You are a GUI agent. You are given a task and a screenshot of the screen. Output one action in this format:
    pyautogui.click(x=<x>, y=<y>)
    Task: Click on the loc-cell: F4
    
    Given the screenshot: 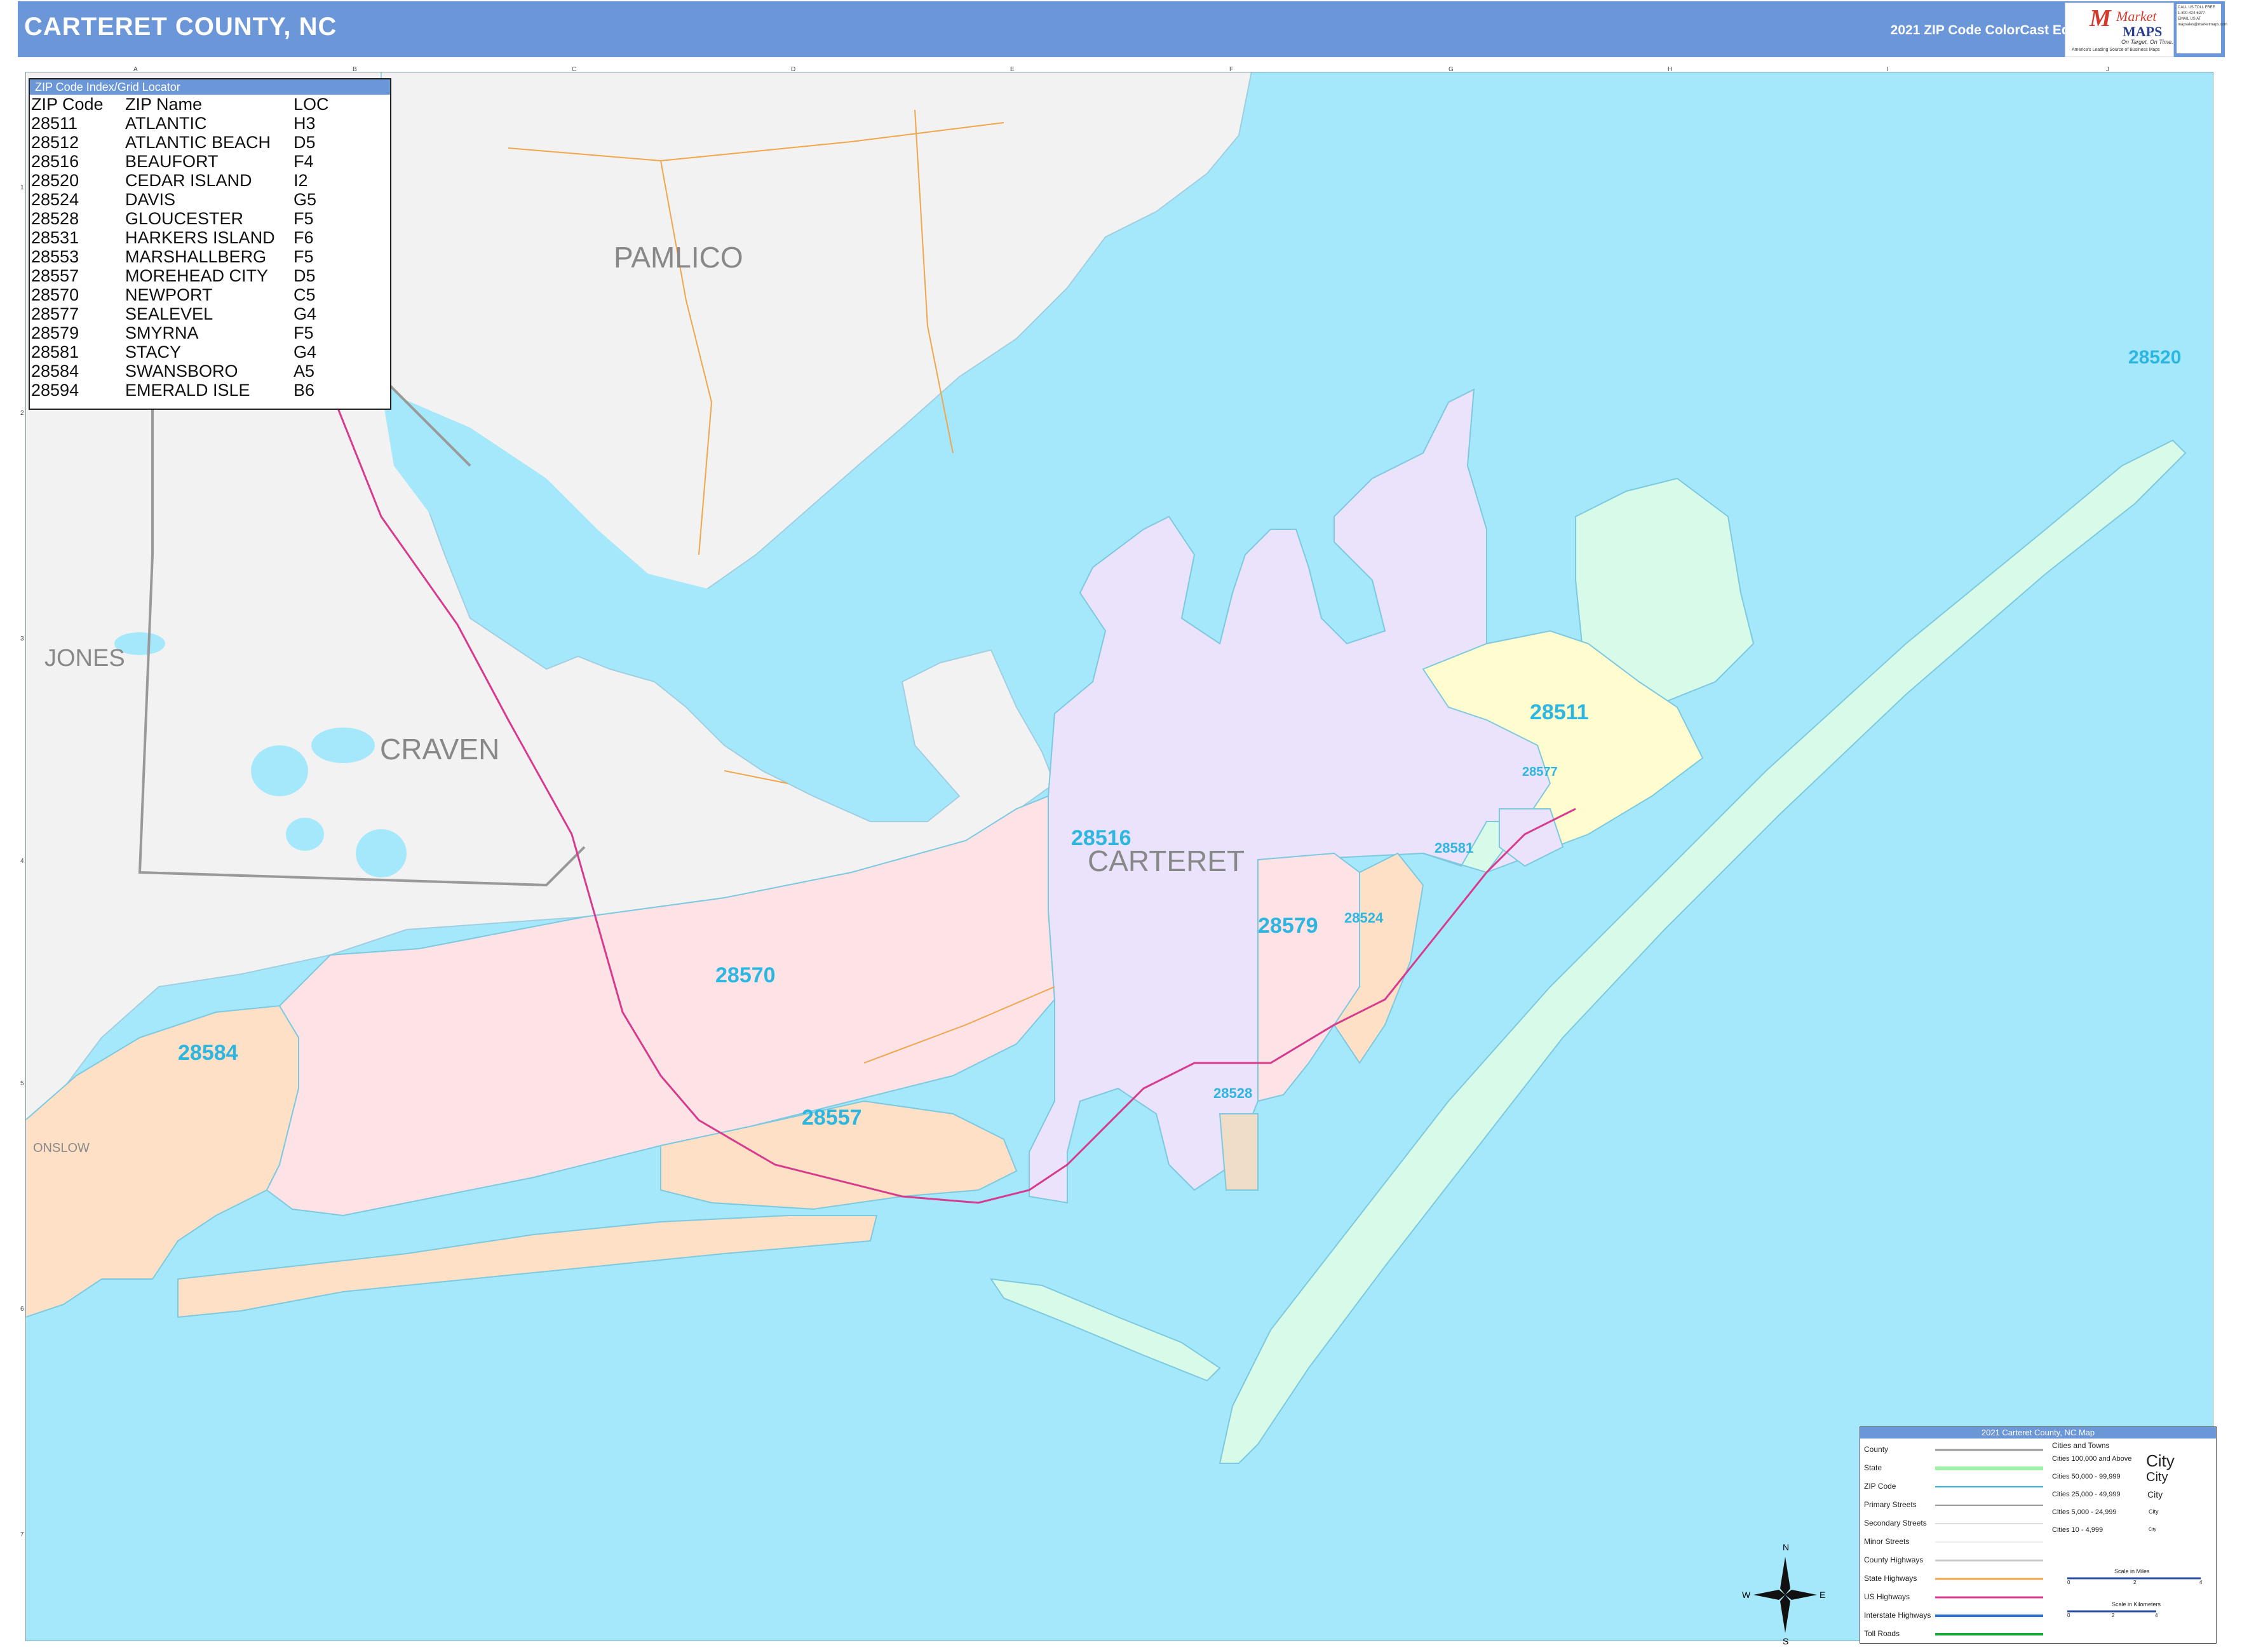 What is the action you would take?
    pyautogui.click(x=304, y=162)
    